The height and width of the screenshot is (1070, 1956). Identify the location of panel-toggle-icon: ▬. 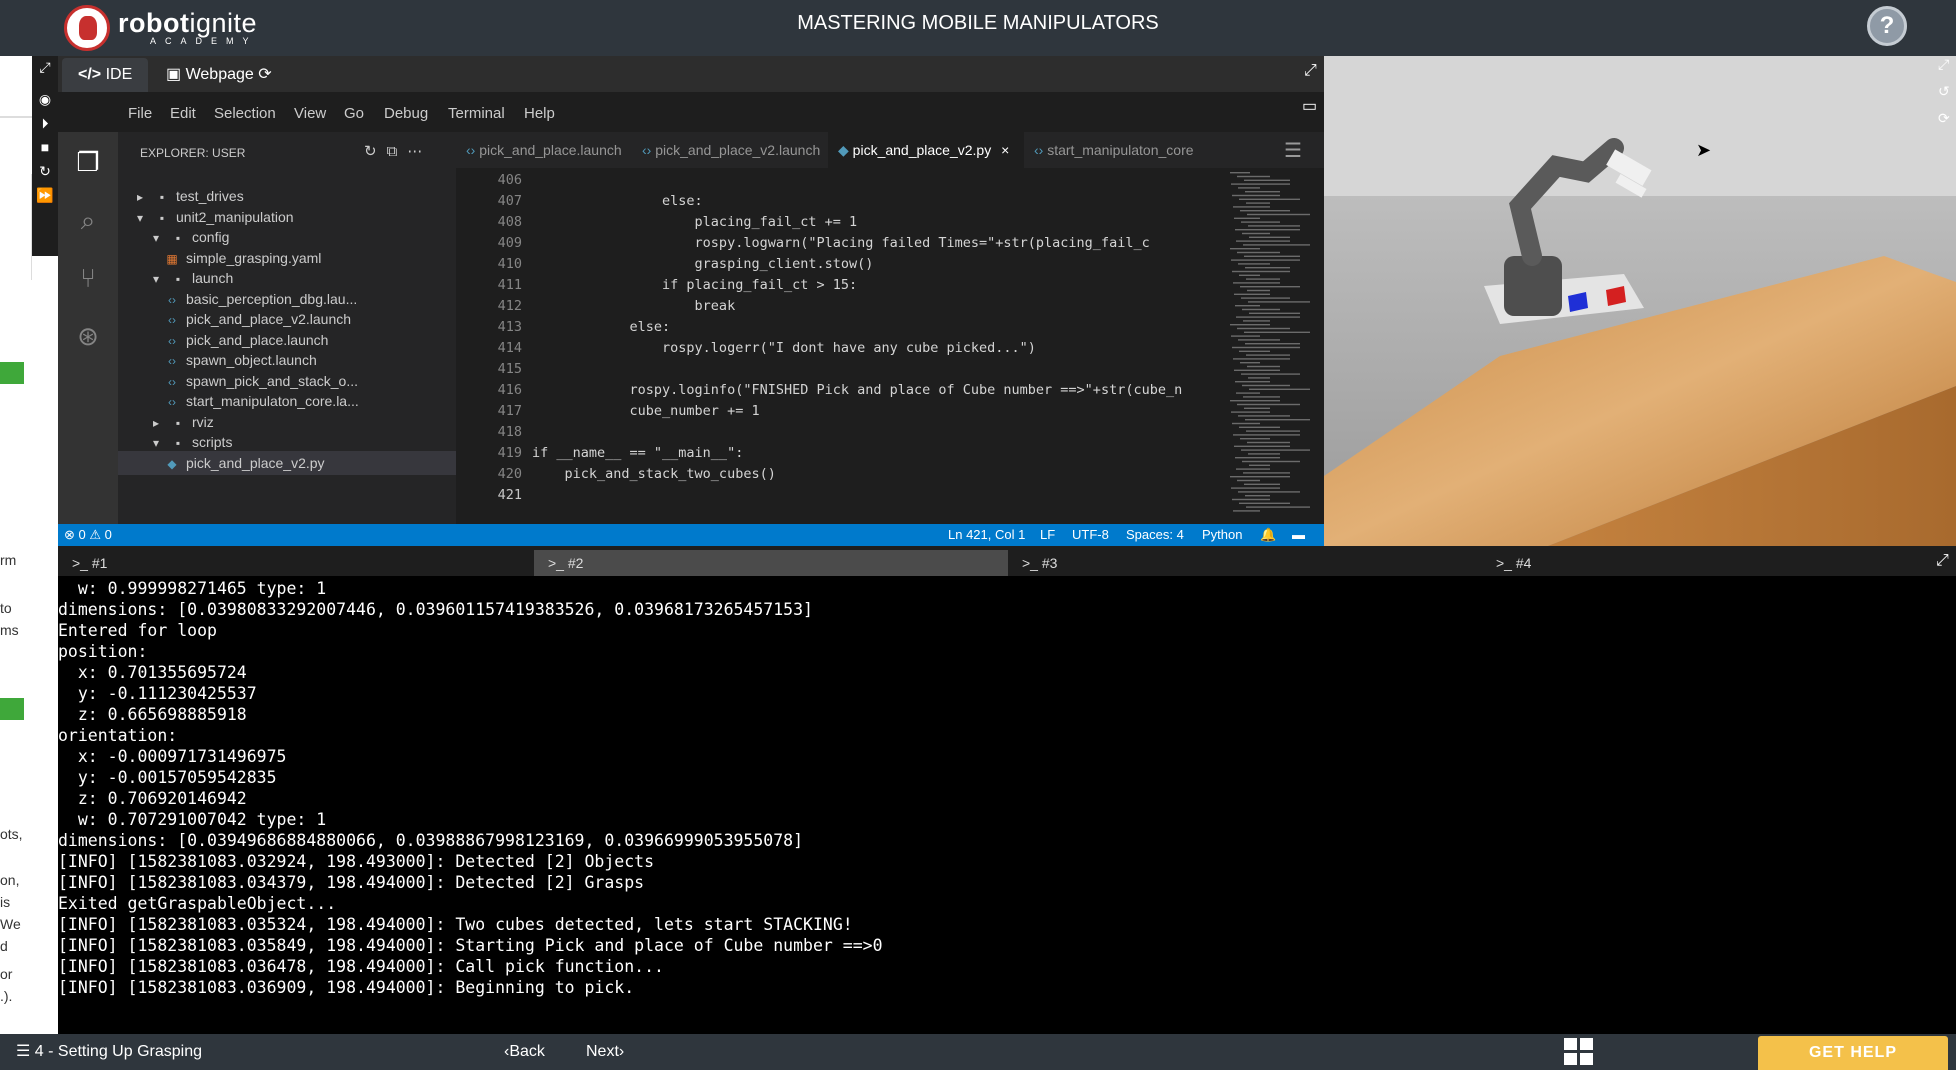
(1298, 535).